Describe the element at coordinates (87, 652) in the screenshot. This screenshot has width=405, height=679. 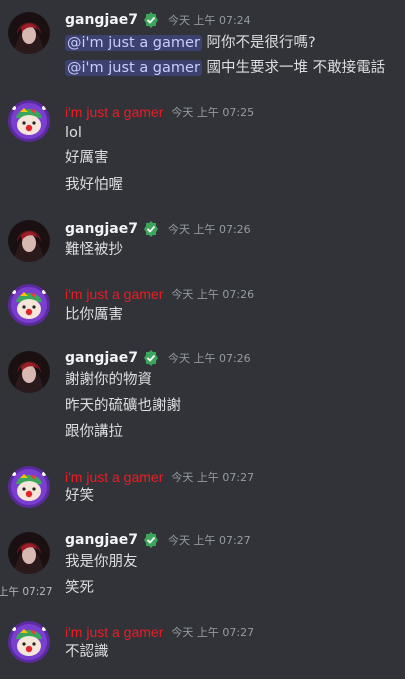
I see `message-line: 不認識` at that location.